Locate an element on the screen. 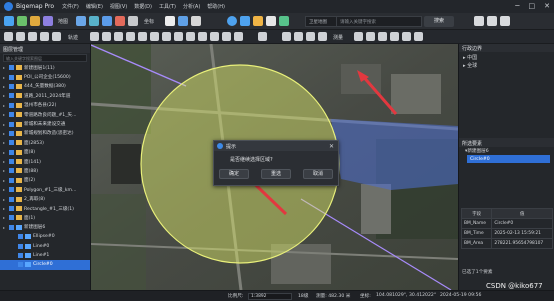 The height and width of the screenshot is (301, 554). layer-item: ▸ 2_再取(8) is located at coordinates (45, 198).